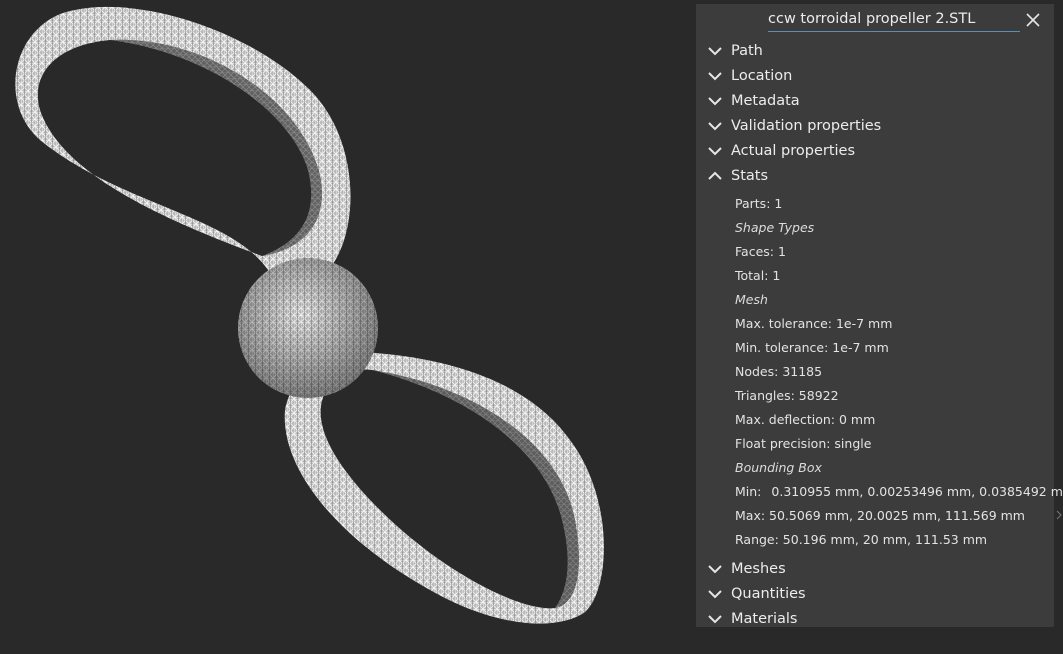 The image size is (1063, 654). I want to click on section-label: Validation properties, so click(806, 125).